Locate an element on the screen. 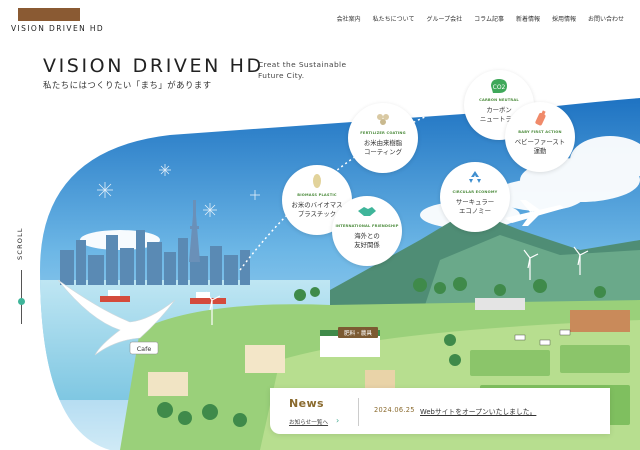  bubble-fertilizer-coating: FERTILIZER COATING お米由来樹脂 コーティング is located at coordinates (383, 138).